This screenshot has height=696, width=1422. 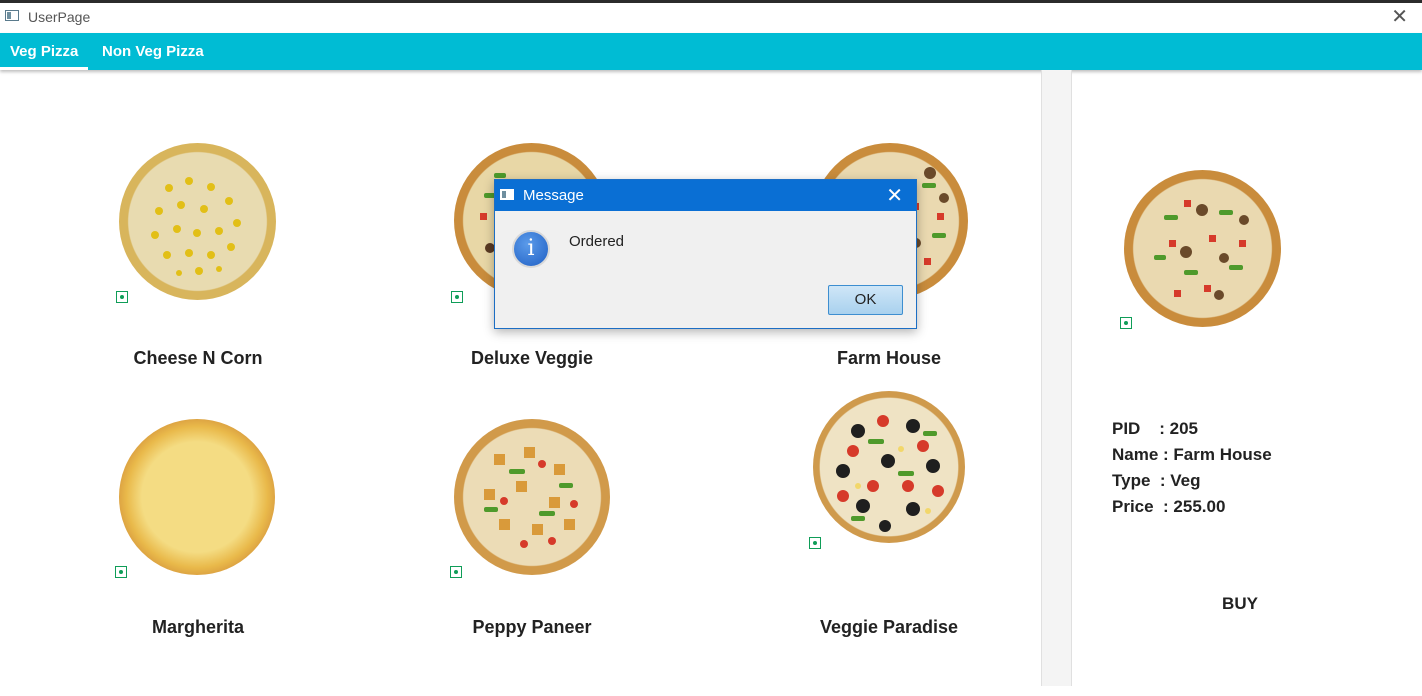 What do you see at coordinates (865, 300) in the screenshot?
I see `ok-button: OK` at bounding box center [865, 300].